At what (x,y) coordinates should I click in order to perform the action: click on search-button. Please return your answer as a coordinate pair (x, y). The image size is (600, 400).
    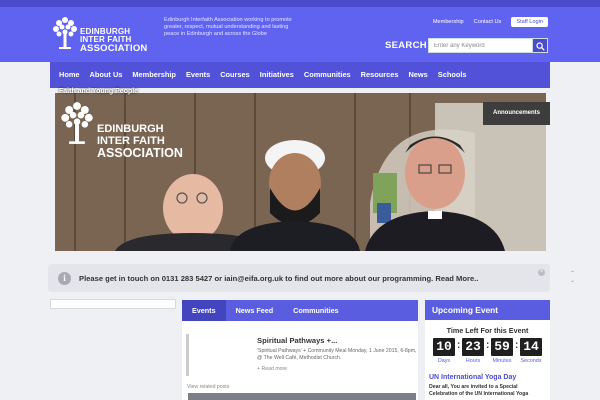
    Looking at the image, I should click on (540, 45).